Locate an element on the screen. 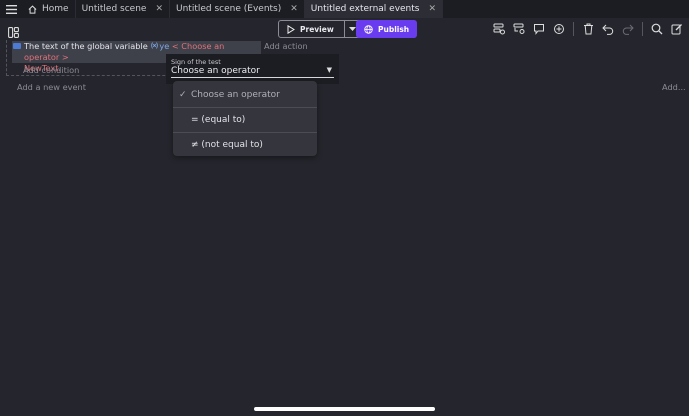  checkmark-icon: ✓ is located at coordinates (183, 95).